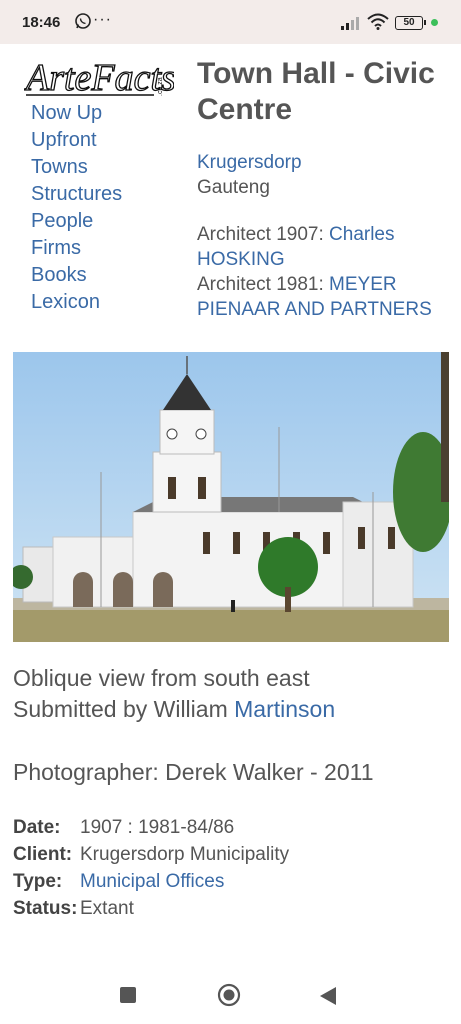 The image size is (461, 1024). Describe the element at coordinates (76, 194) in the screenshot. I see `nav-structures: Structures` at that location.